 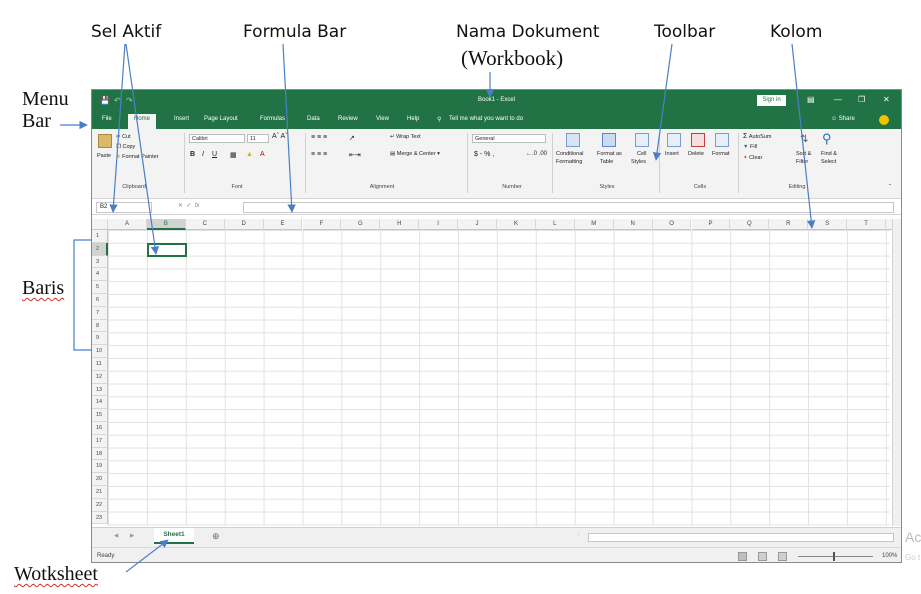 What do you see at coordinates (828, 224) in the screenshot?
I see `column-header-s: S` at bounding box center [828, 224].